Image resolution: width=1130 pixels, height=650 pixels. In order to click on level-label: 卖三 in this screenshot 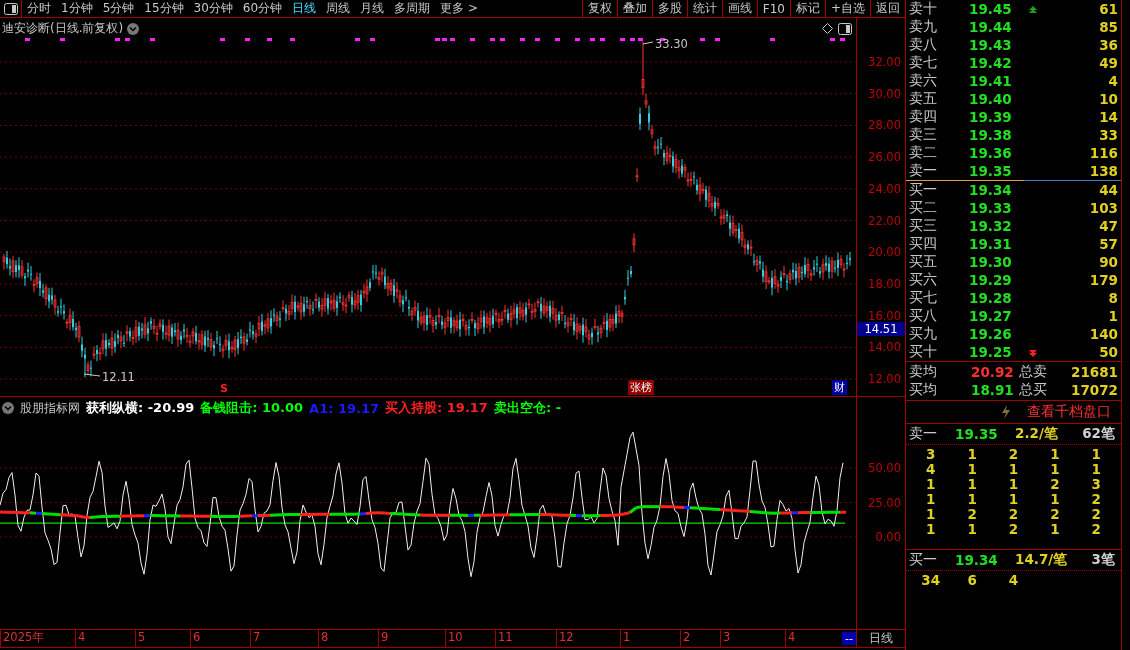, I will do `click(923, 135)`.